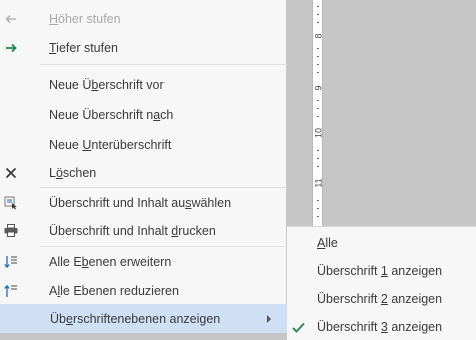  Describe the element at coordinates (163, 64) in the screenshot. I see `menu-separator` at that location.